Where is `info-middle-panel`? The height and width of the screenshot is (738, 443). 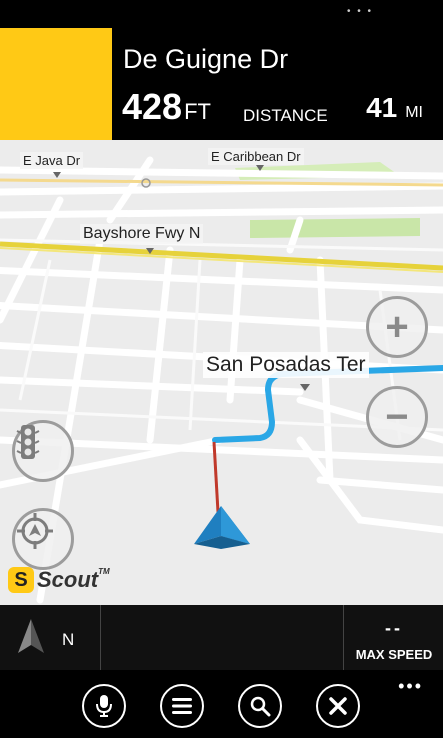 info-middle-panel is located at coordinates (222, 637).